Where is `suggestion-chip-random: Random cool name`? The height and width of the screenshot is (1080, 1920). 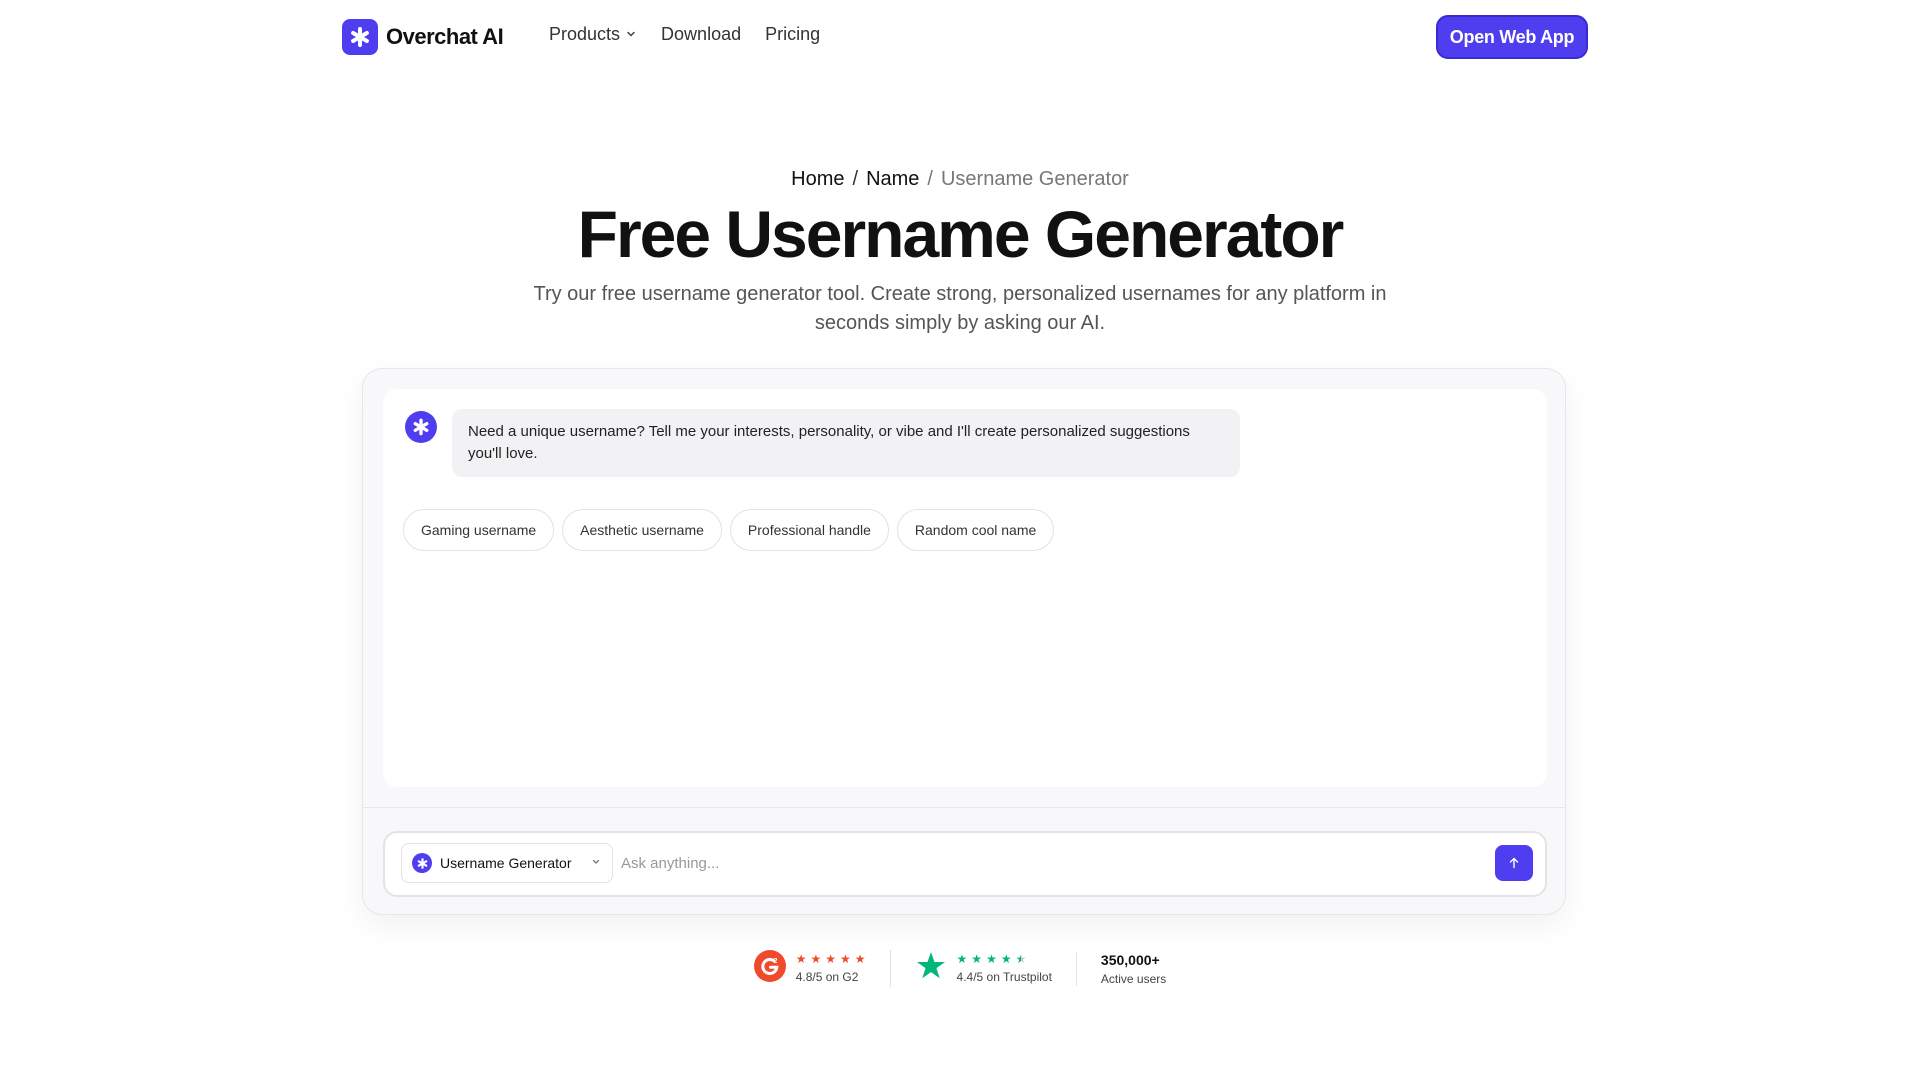 suggestion-chip-random: Random cool name is located at coordinates (975, 530).